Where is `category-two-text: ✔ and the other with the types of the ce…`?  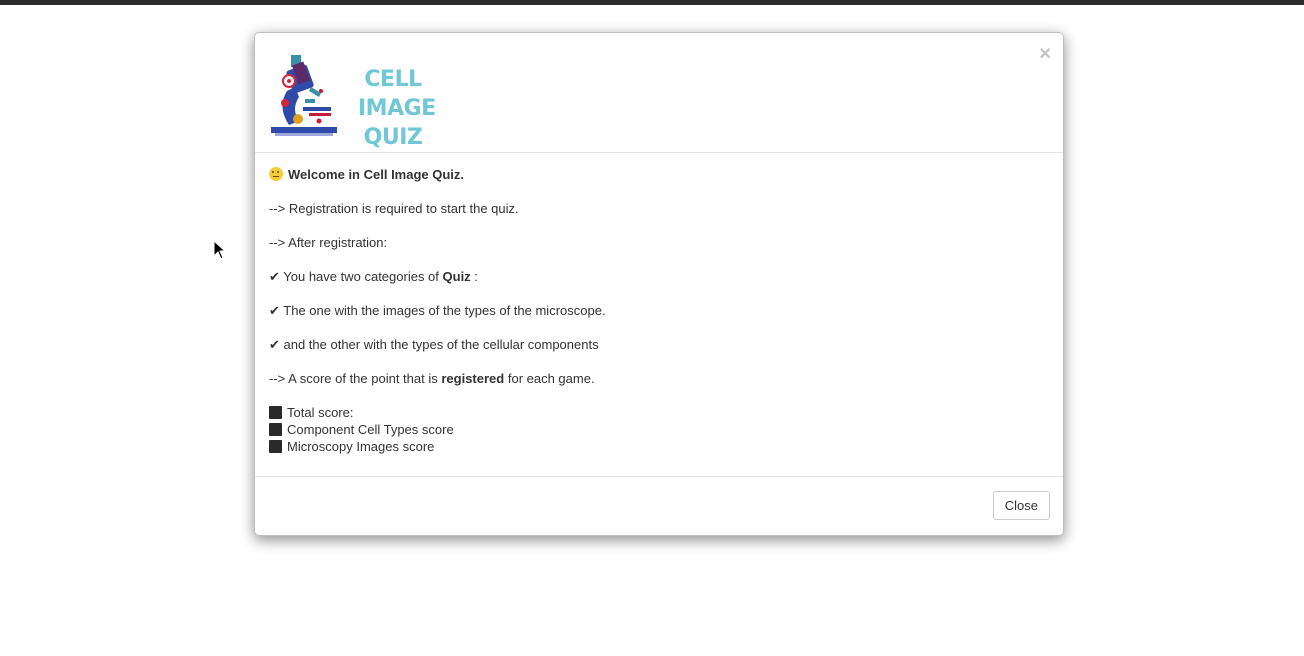
category-two-text: ✔ and the other with the types of the ce… is located at coordinates (434, 344).